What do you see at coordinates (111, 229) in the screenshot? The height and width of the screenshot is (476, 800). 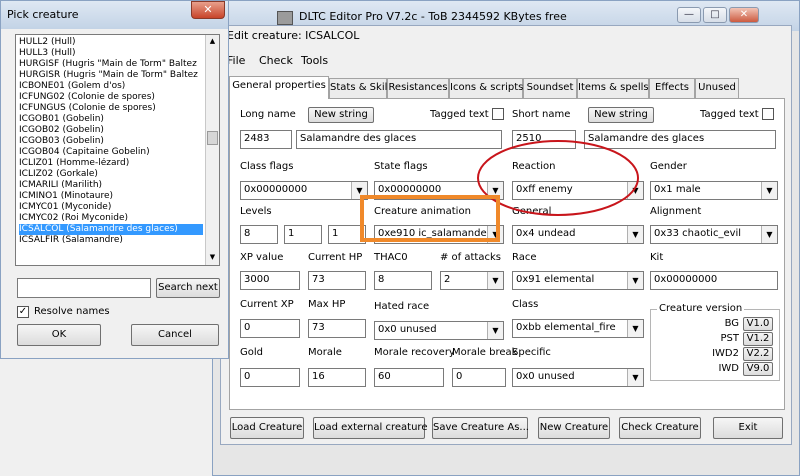 I see `list-item-selected: ICSALCOL (Salamandre des glaces)` at bounding box center [111, 229].